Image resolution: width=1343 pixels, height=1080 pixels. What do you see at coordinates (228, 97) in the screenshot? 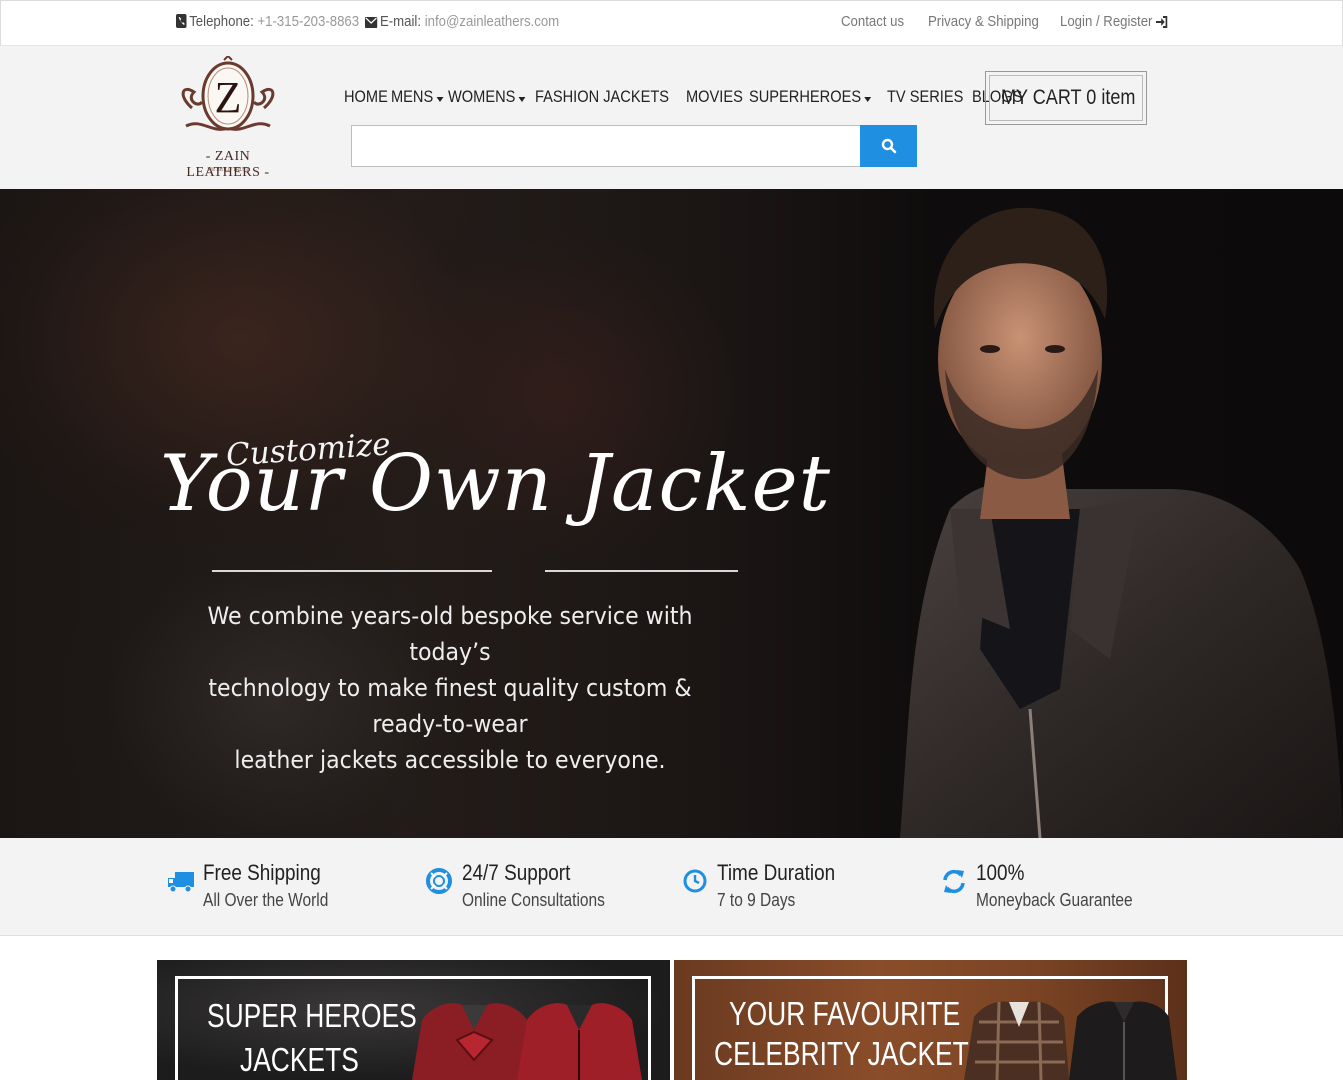
I see `svg-text: Z` at bounding box center [228, 97].